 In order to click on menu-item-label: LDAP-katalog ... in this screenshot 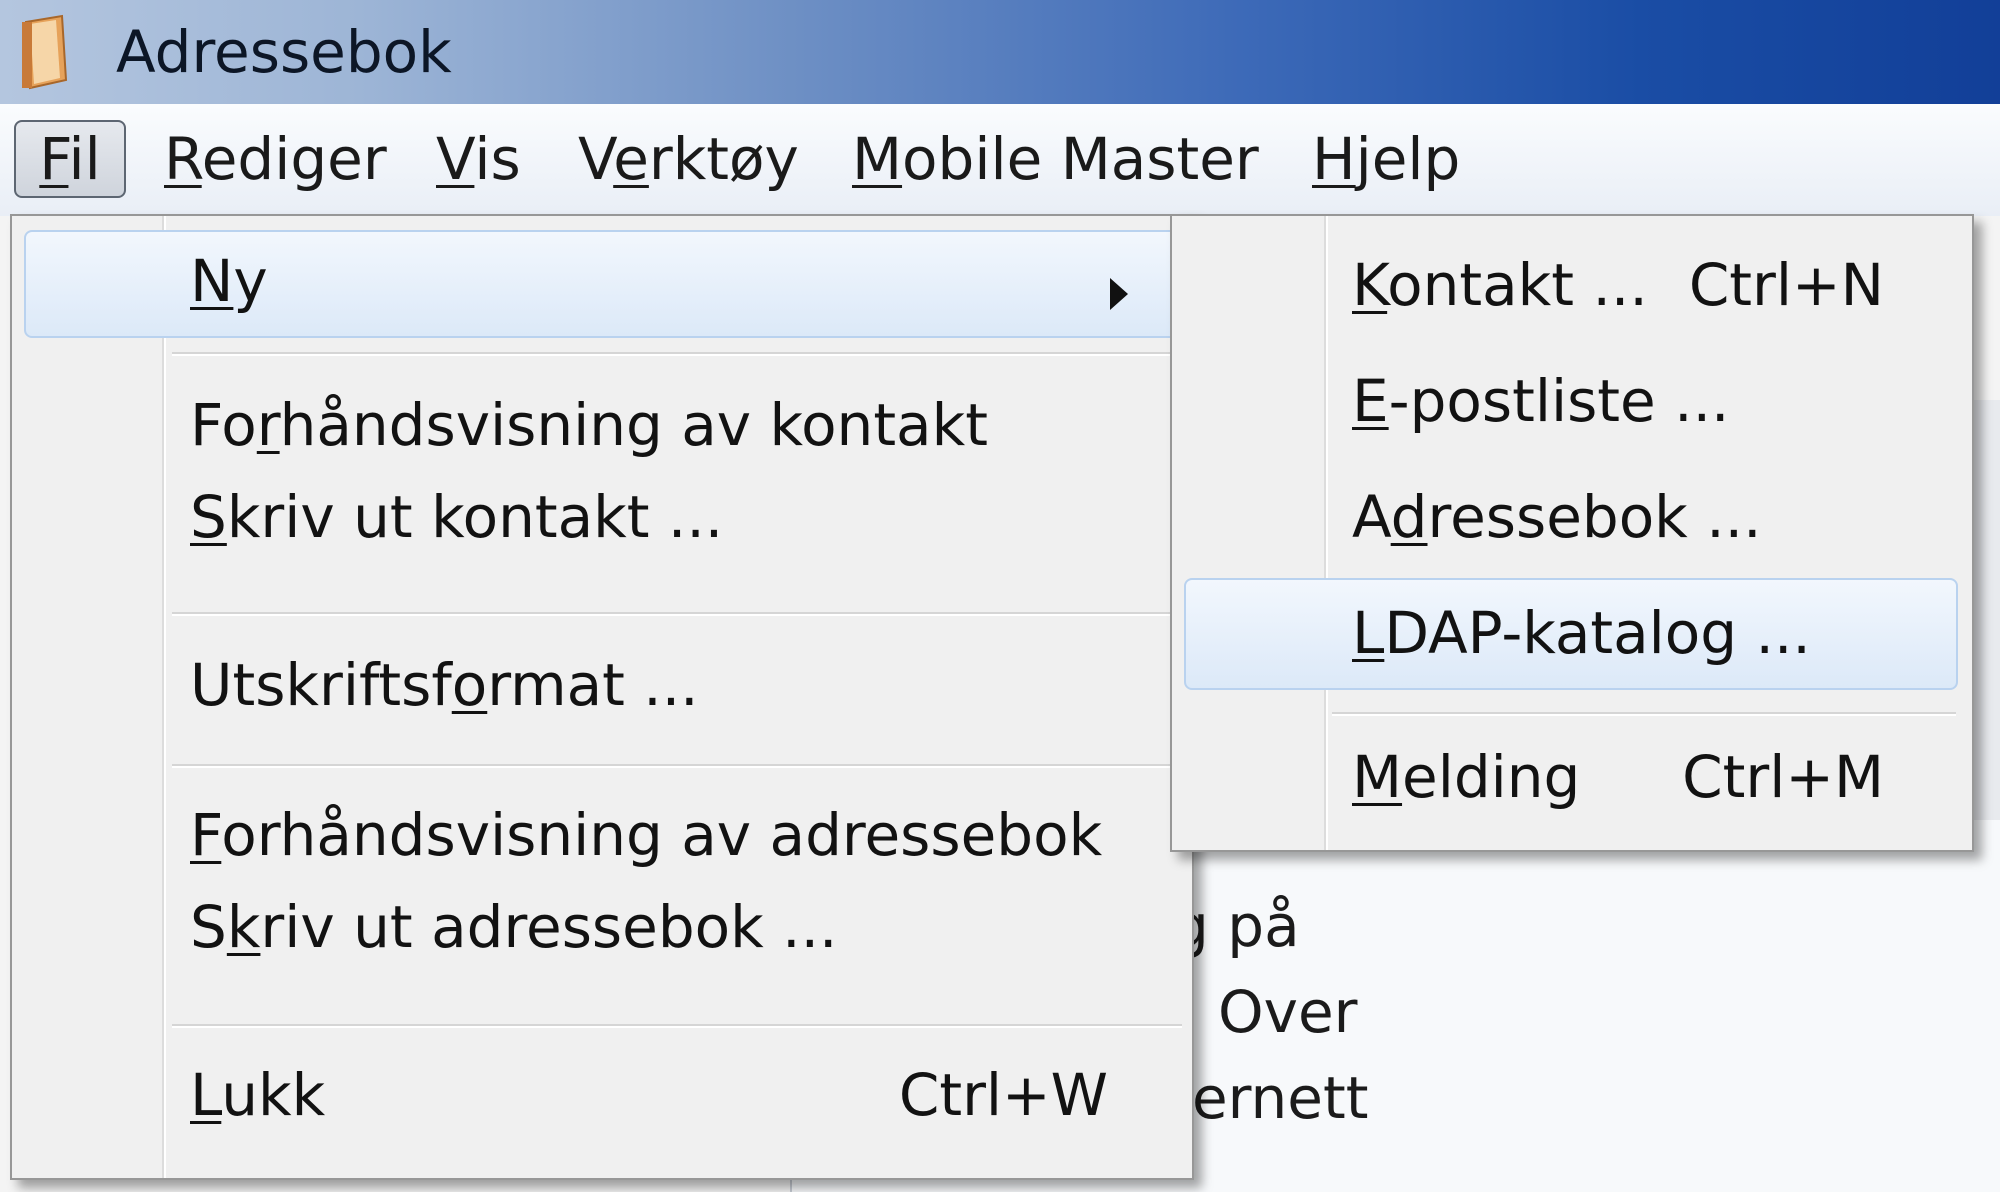, I will do `click(1581, 633)`.